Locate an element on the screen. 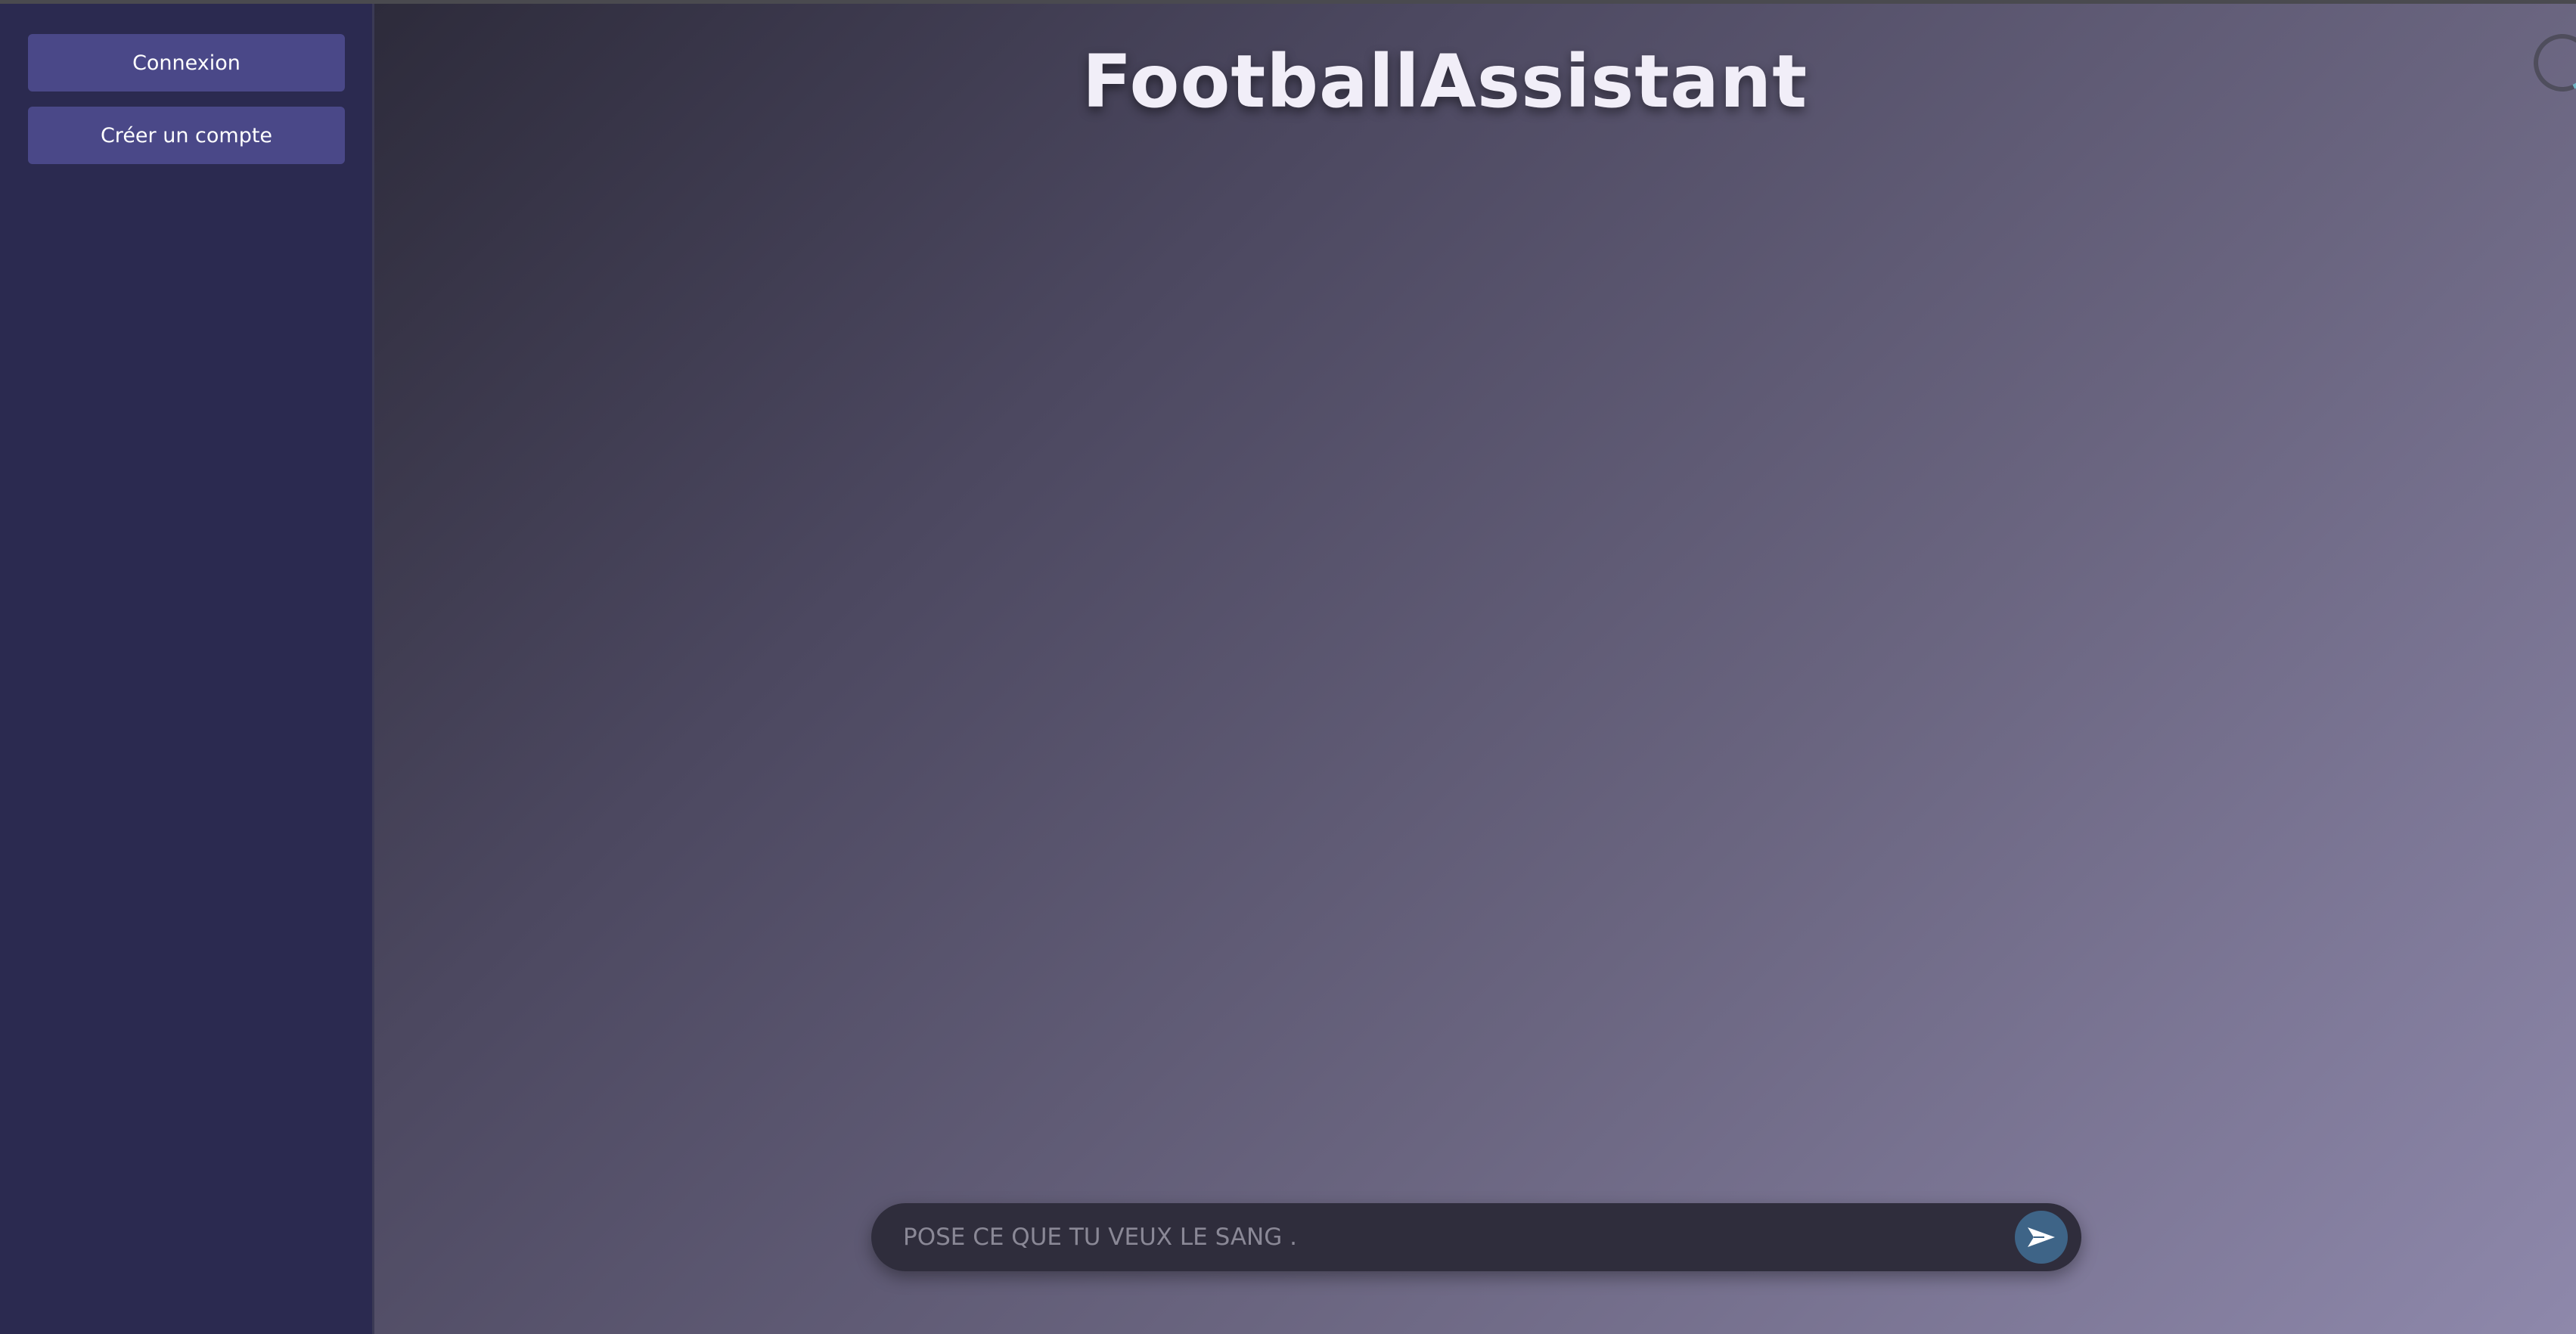  send-button is located at coordinates (2041, 1237).